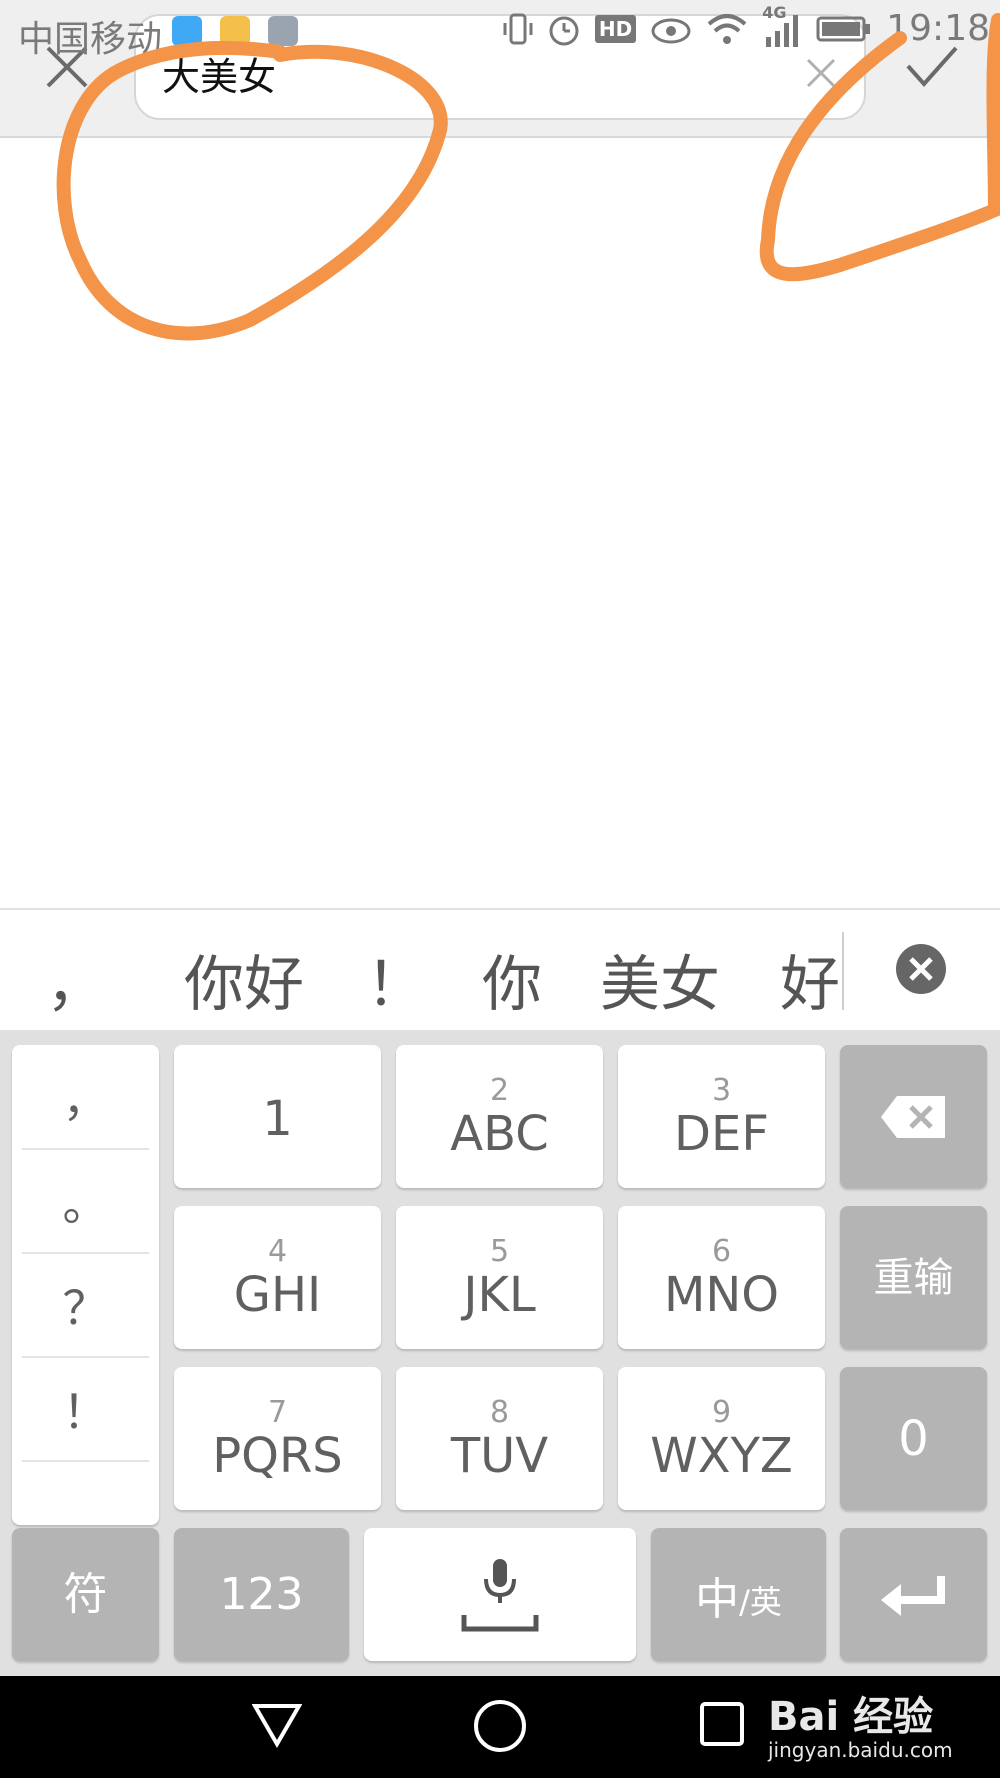 This screenshot has width=1000, height=1778. What do you see at coordinates (810, 979) in the screenshot?
I see `candidate-item: 好` at bounding box center [810, 979].